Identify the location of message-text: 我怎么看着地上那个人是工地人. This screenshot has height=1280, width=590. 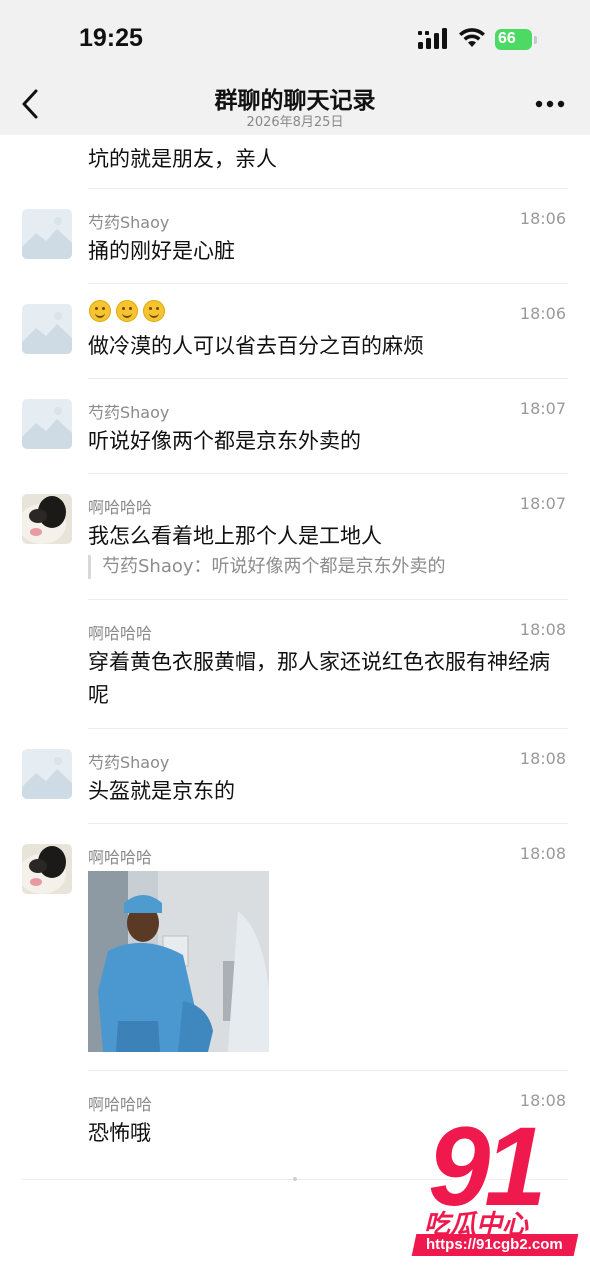
(235, 536).